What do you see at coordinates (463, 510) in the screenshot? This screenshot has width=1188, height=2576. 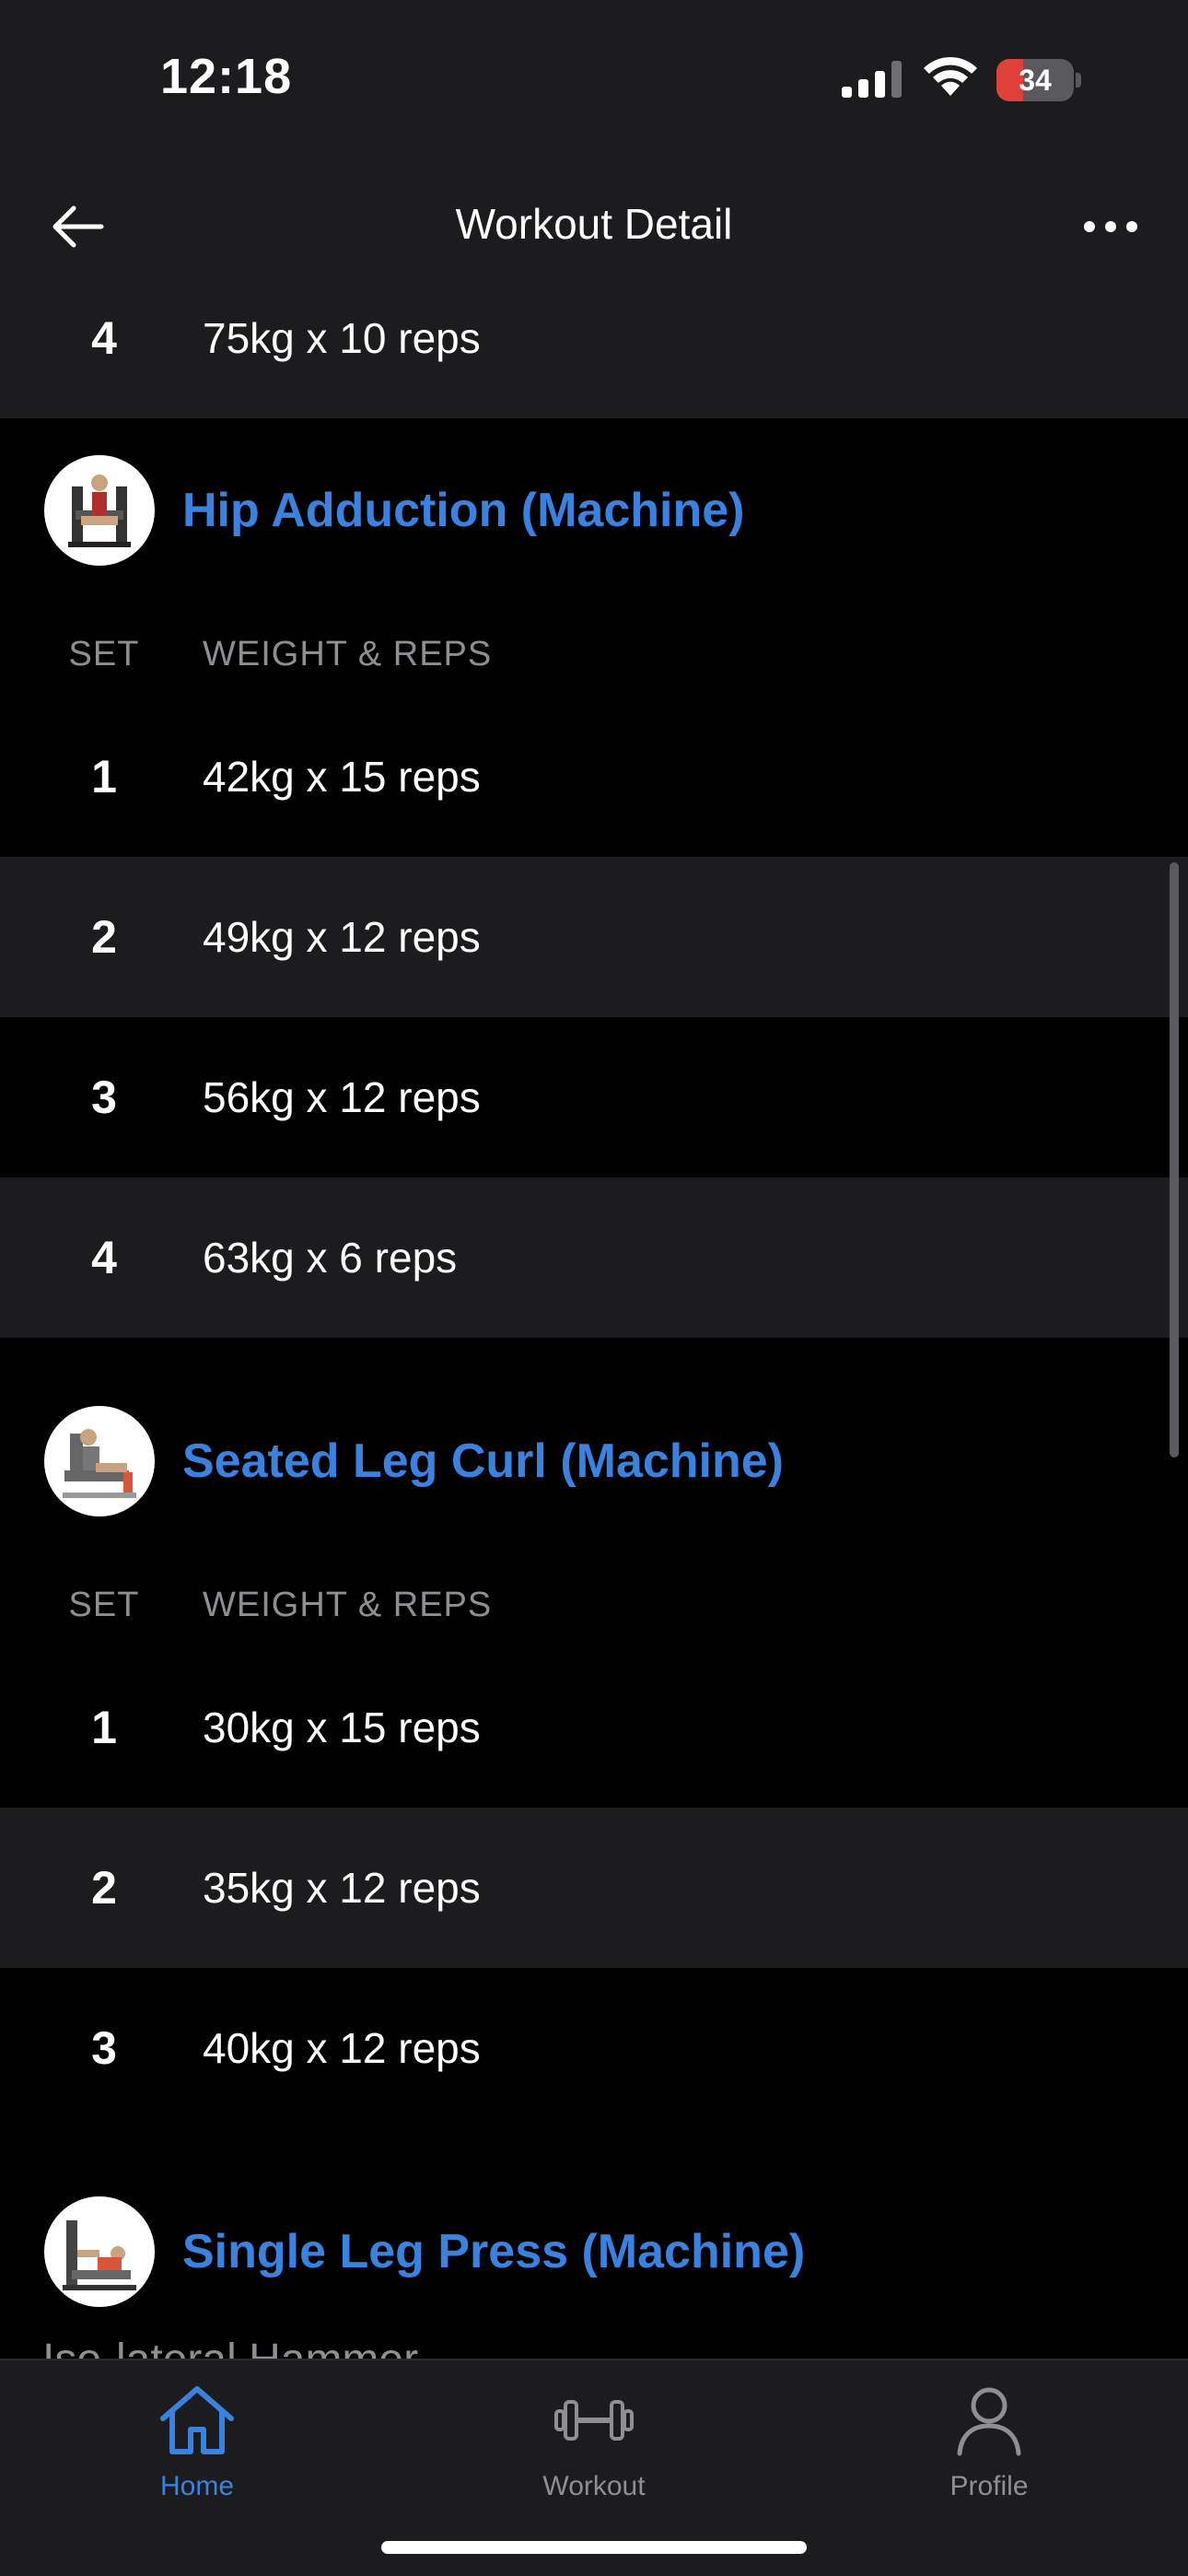 I see `exercise-title: Hip Adduction (Machine)` at bounding box center [463, 510].